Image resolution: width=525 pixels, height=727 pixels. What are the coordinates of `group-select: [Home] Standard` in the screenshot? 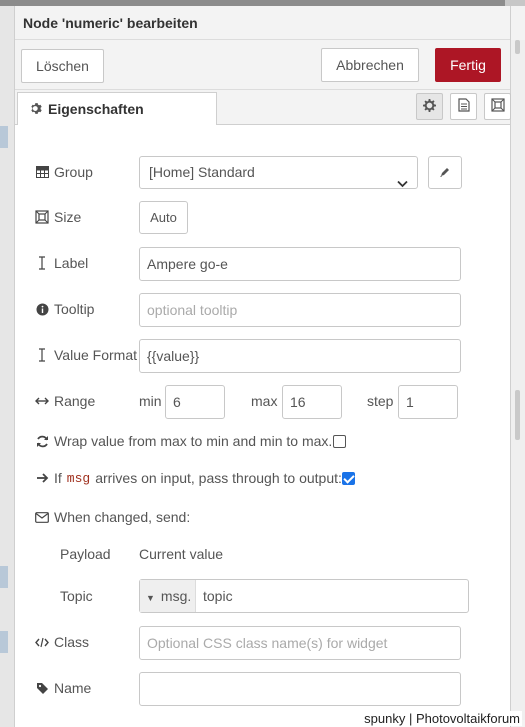 It's located at (278, 172).